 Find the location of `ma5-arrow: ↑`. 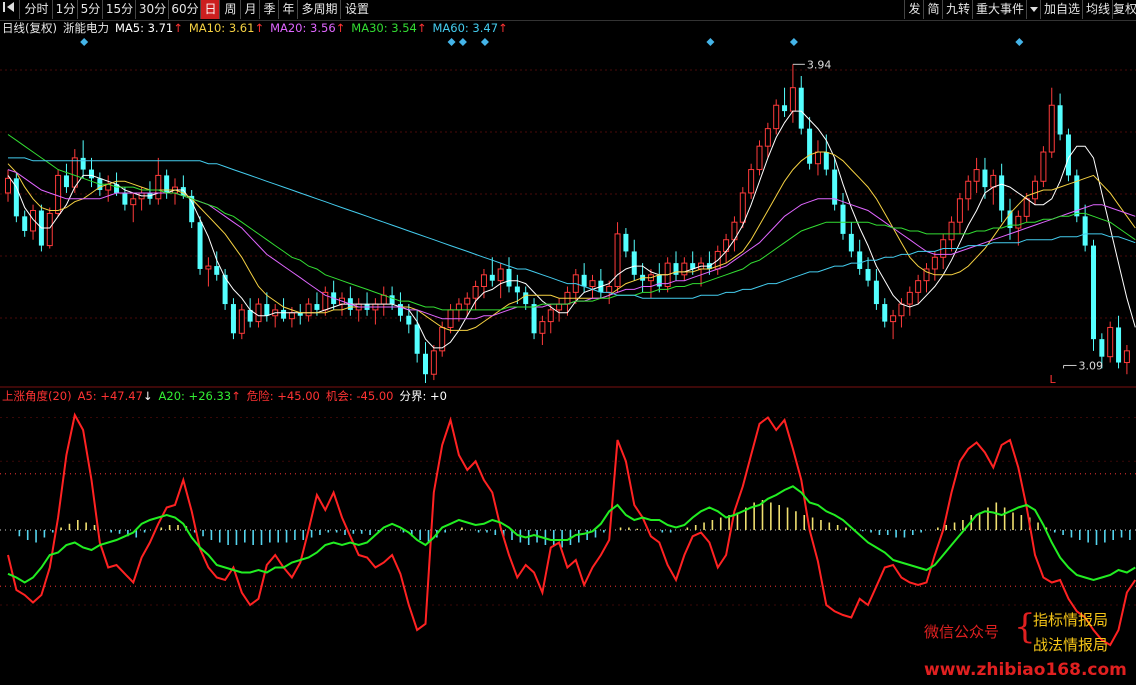

ma5-arrow: ↑ is located at coordinates (178, 28).